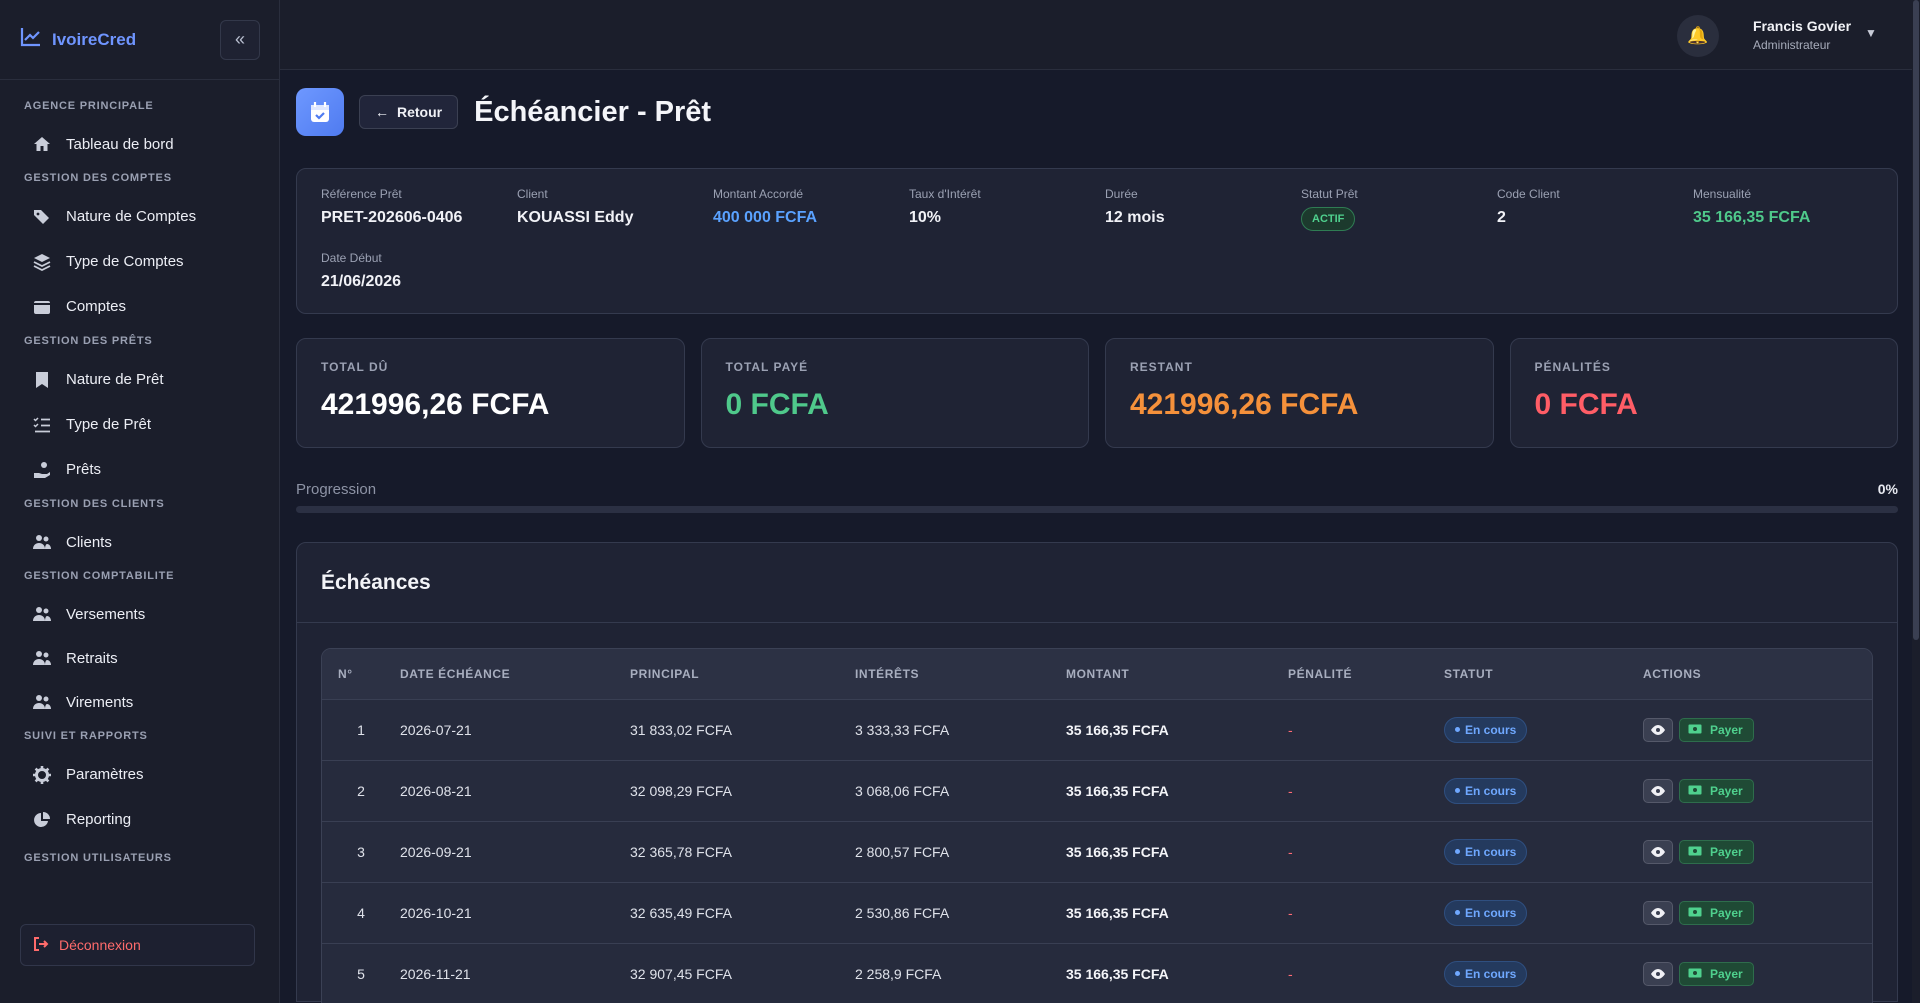 The height and width of the screenshot is (1003, 1920). I want to click on stat-value: 421996,26 FCFA, so click(1244, 404).